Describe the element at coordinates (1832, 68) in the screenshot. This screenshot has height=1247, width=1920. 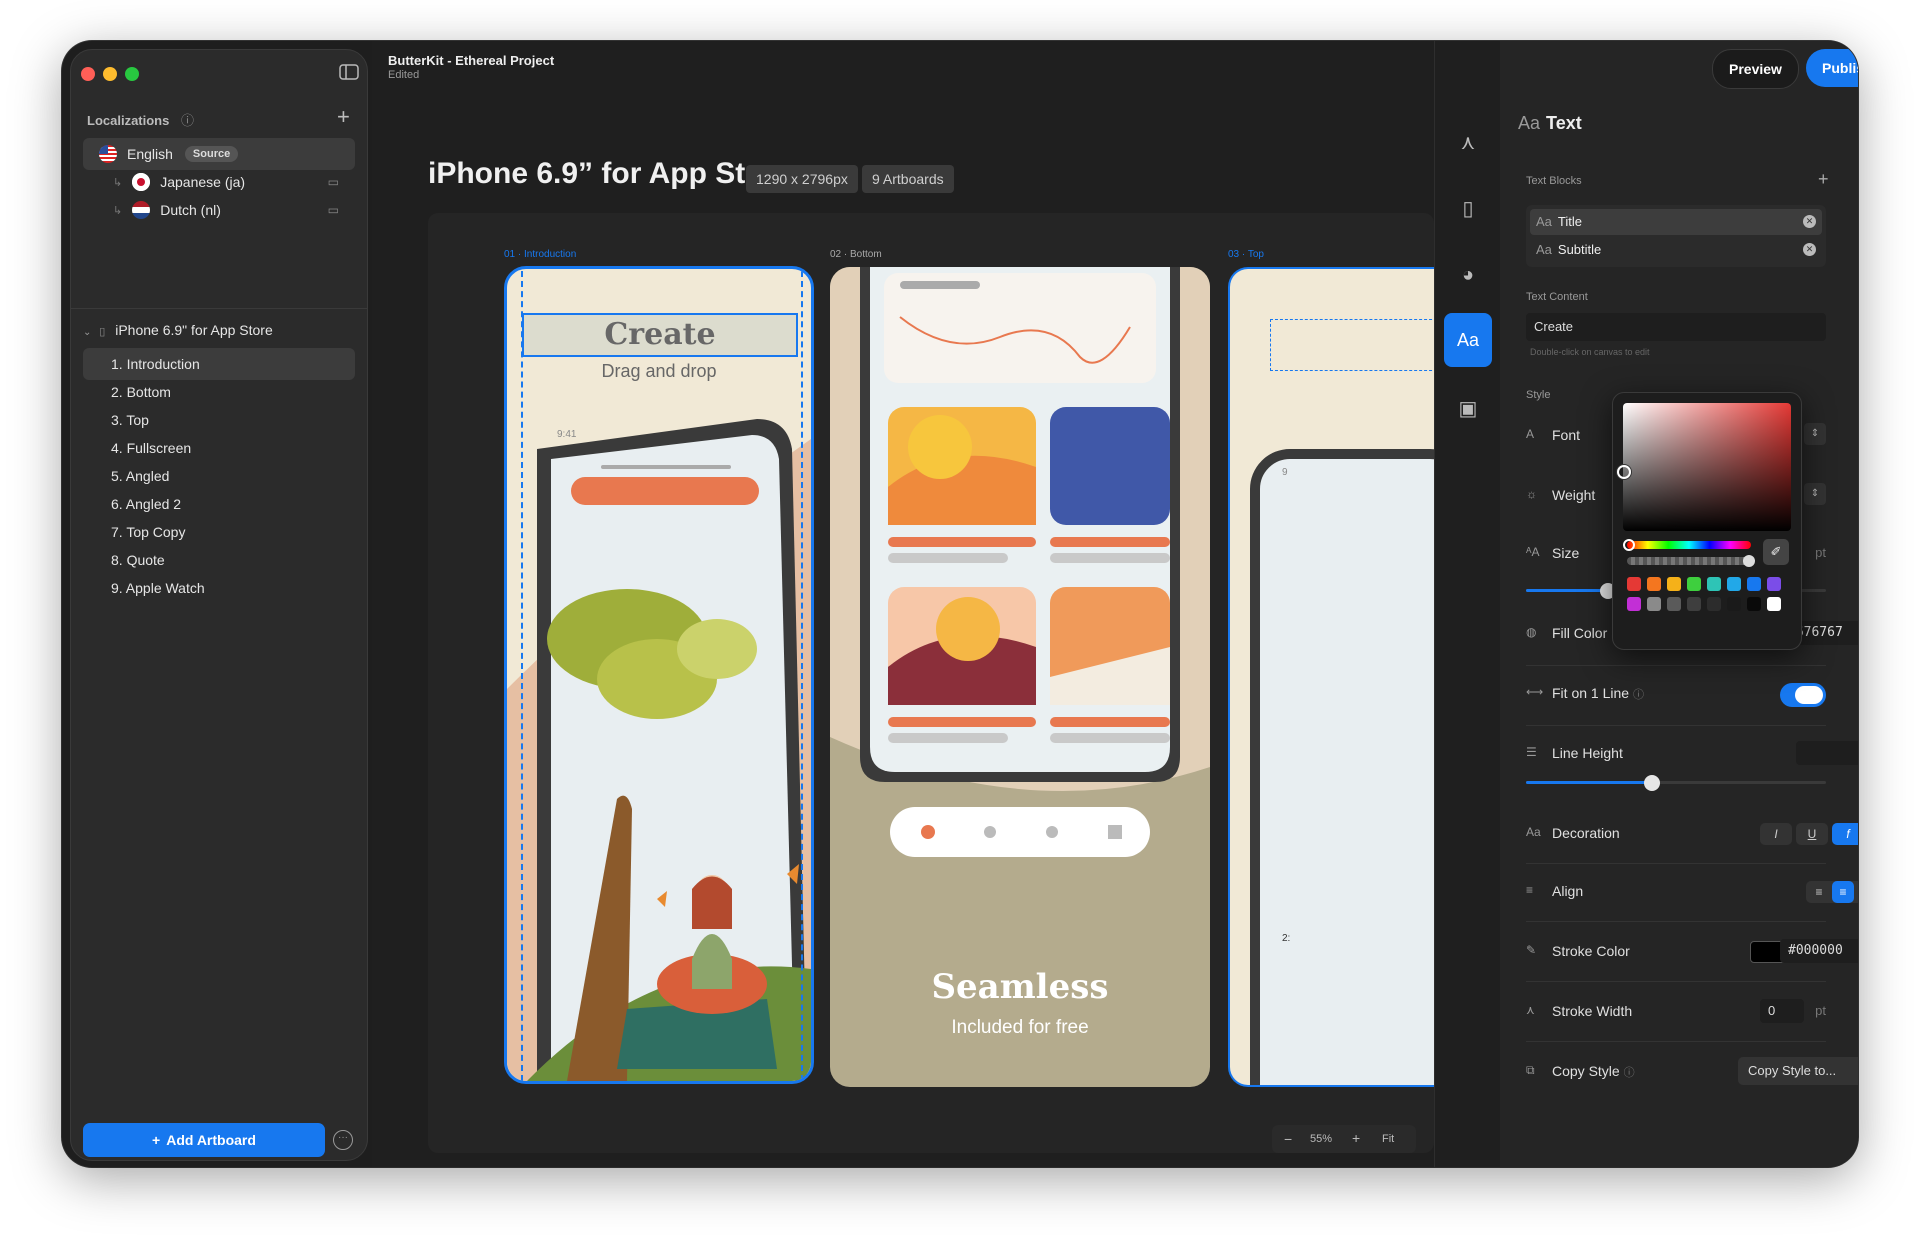
I see `publish-button: Publish` at that location.